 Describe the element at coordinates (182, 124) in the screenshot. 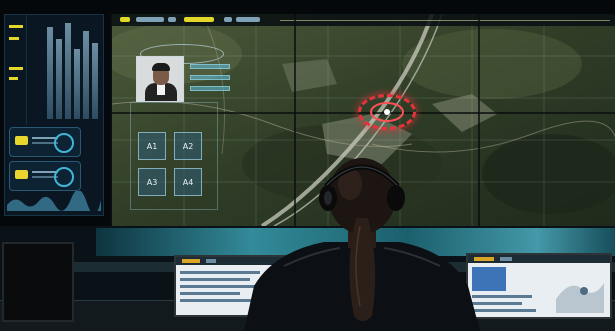

I see `facial-id-overlay: A1 A2 A3 A4` at that location.